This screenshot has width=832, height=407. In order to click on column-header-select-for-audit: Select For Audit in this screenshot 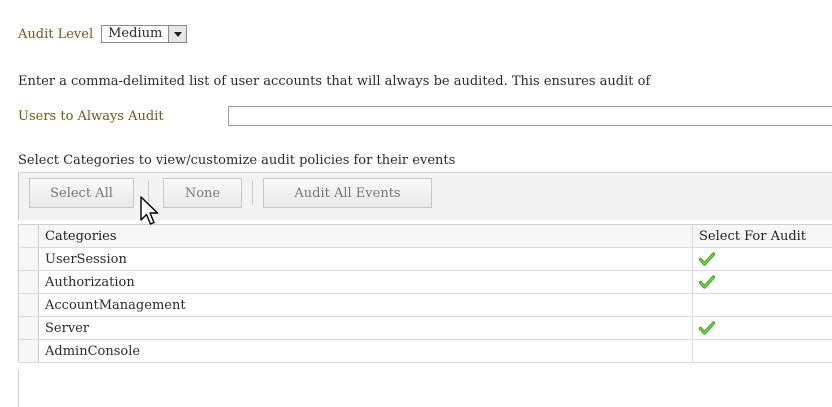, I will do `click(762, 236)`.